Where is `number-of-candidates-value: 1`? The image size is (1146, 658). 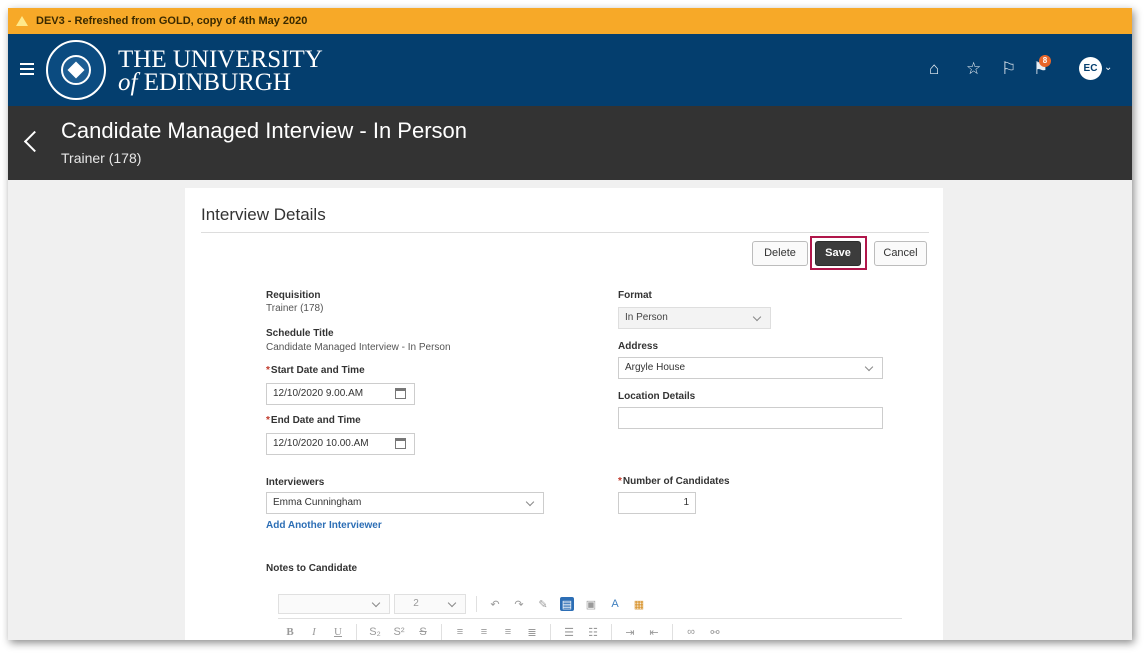 number-of-candidates-value: 1 is located at coordinates (686, 502).